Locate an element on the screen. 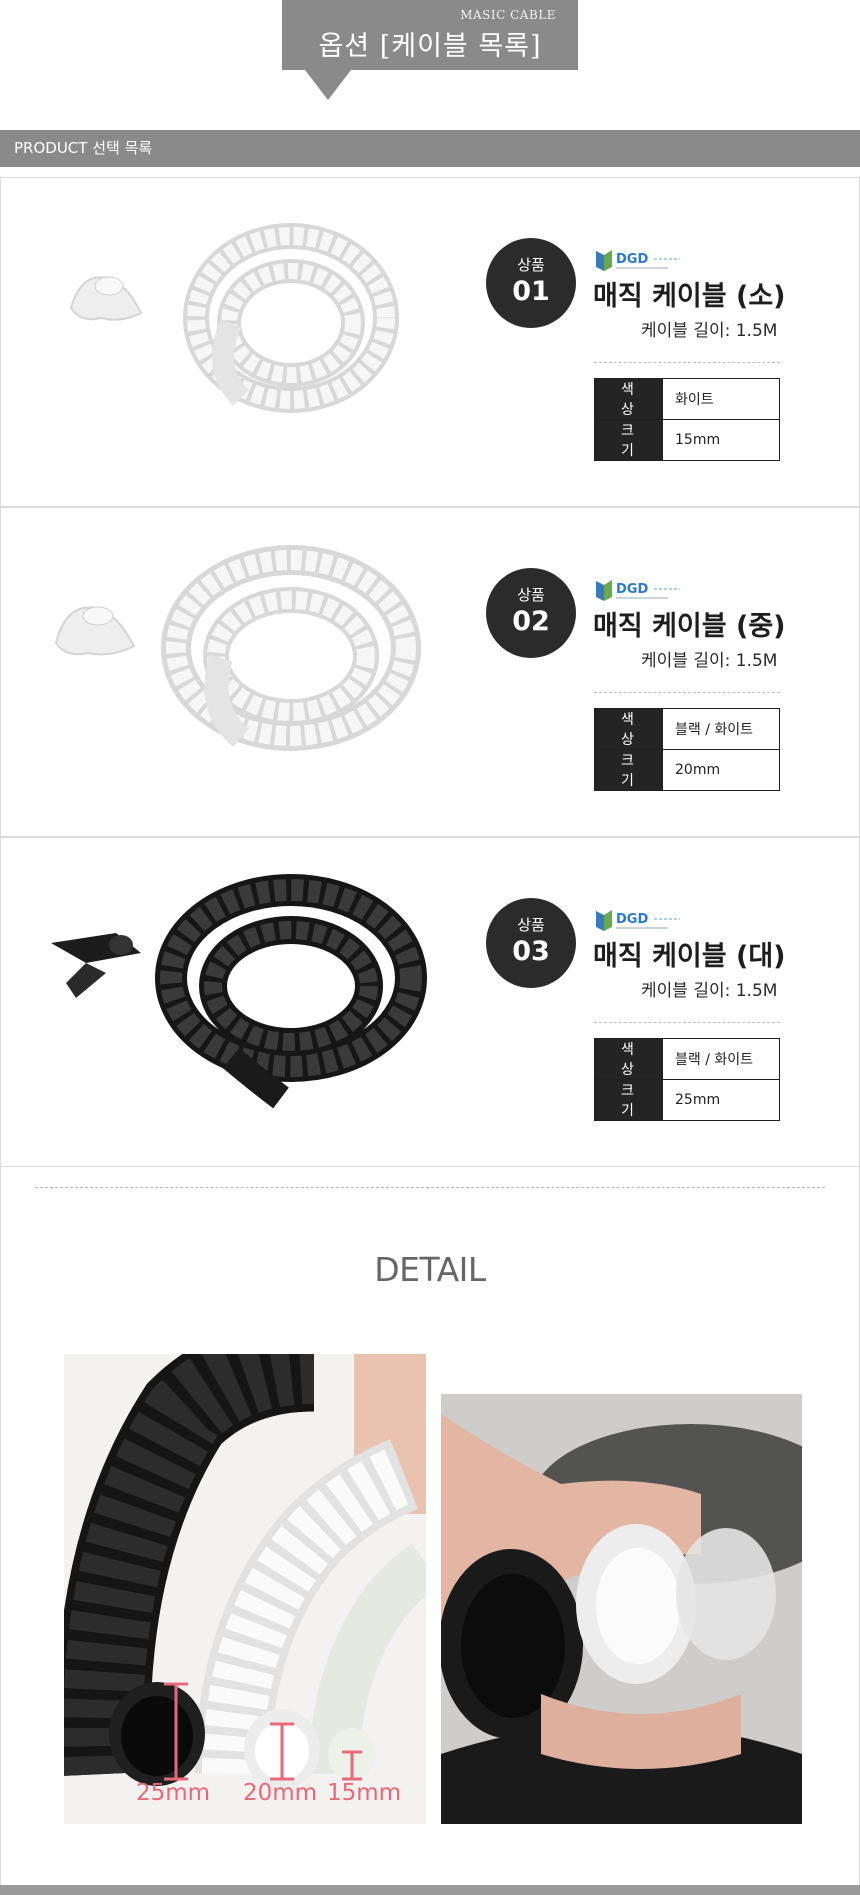  cable-tool-black is located at coordinates (96, 965).